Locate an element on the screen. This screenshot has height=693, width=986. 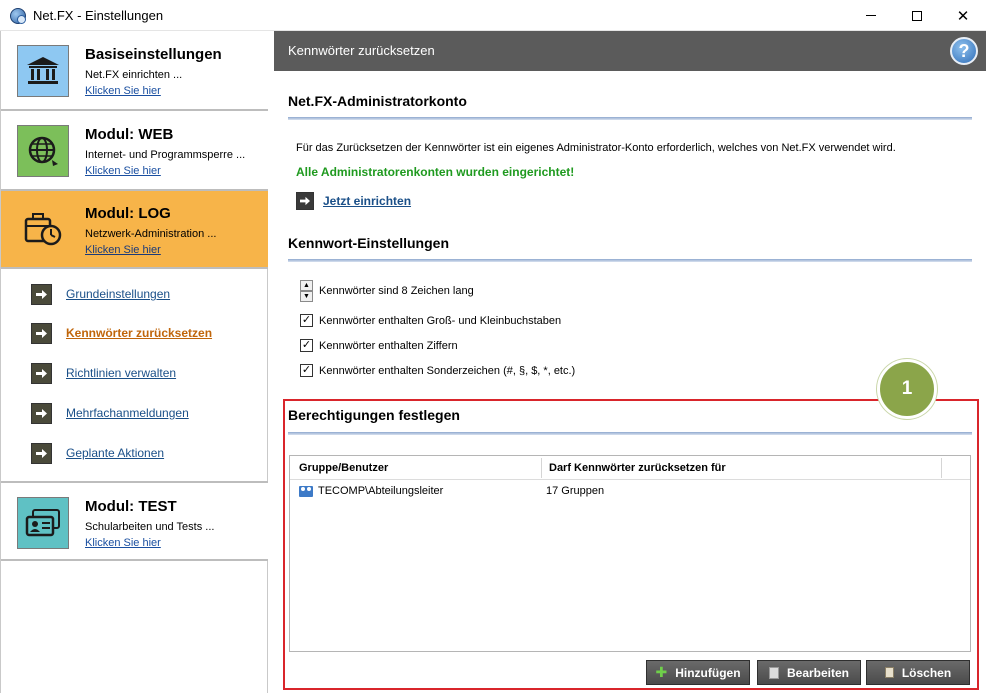
page-header: Kennwörter zurücksetzen ? is located at coordinates (630, 51).